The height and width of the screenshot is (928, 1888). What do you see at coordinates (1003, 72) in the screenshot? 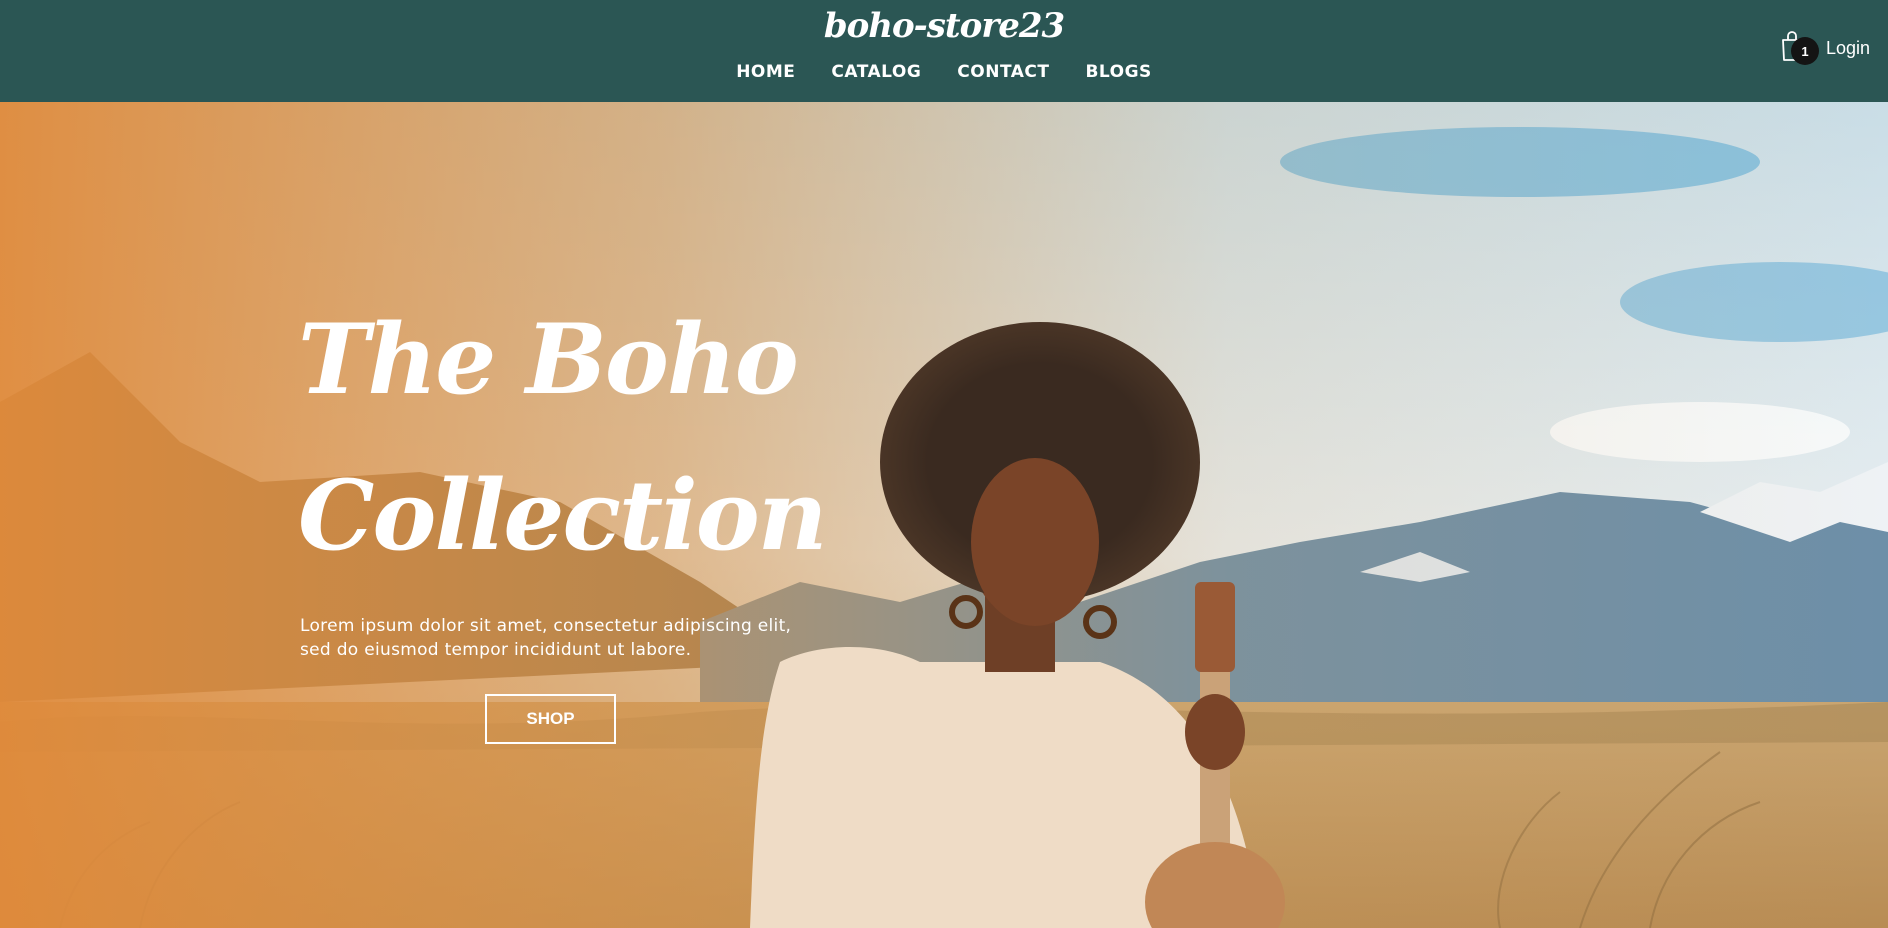
I see `nav-contact: CONTACT` at bounding box center [1003, 72].